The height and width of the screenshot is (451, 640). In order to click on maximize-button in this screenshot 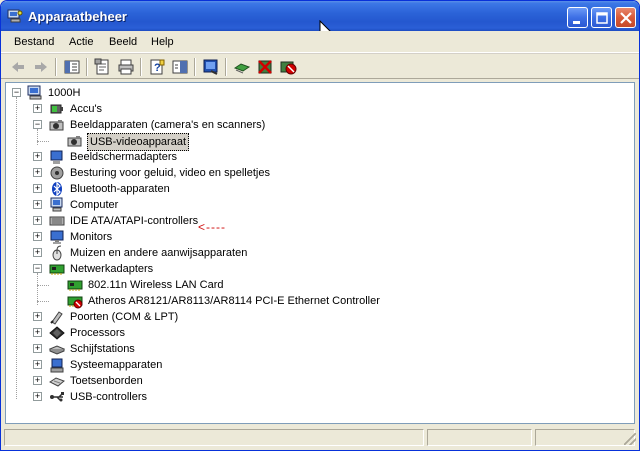, I will do `click(601, 17)`.